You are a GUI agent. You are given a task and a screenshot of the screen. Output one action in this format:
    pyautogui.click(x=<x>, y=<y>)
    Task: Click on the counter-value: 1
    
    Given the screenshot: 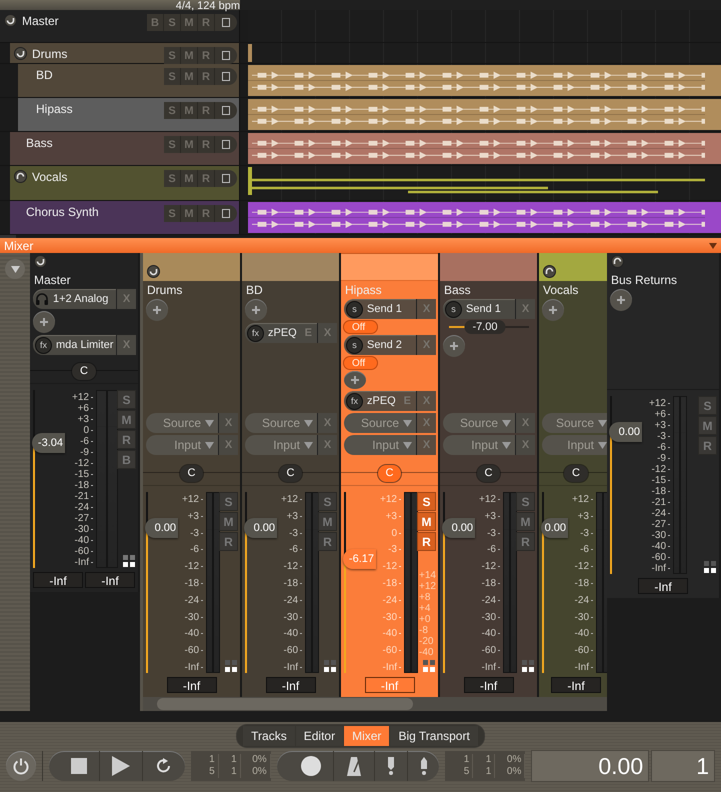 What is the action you would take?
    pyautogui.click(x=229, y=760)
    